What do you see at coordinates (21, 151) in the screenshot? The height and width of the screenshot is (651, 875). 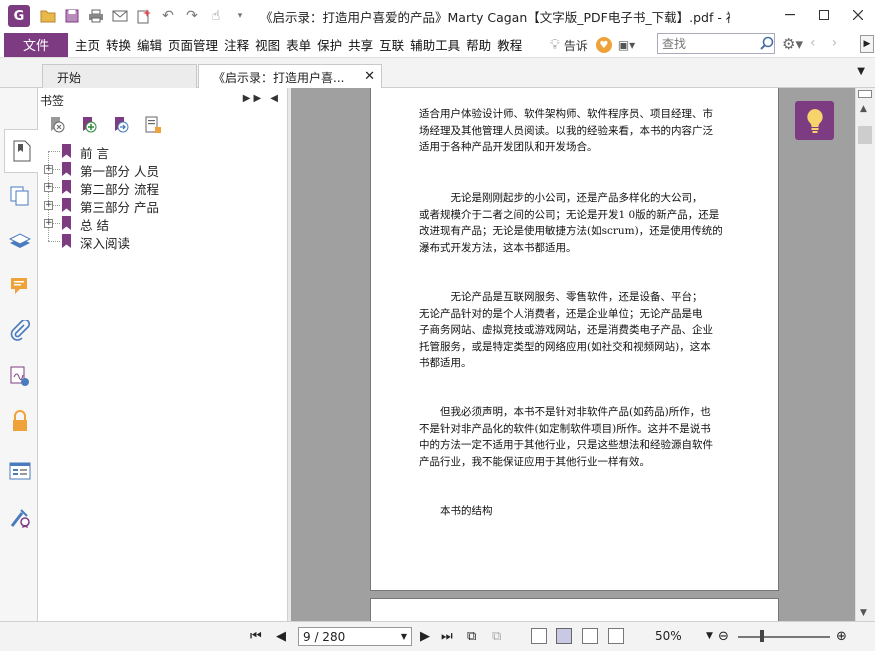 I see `bookmark-panel-icon` at bounding box center [21, 151].